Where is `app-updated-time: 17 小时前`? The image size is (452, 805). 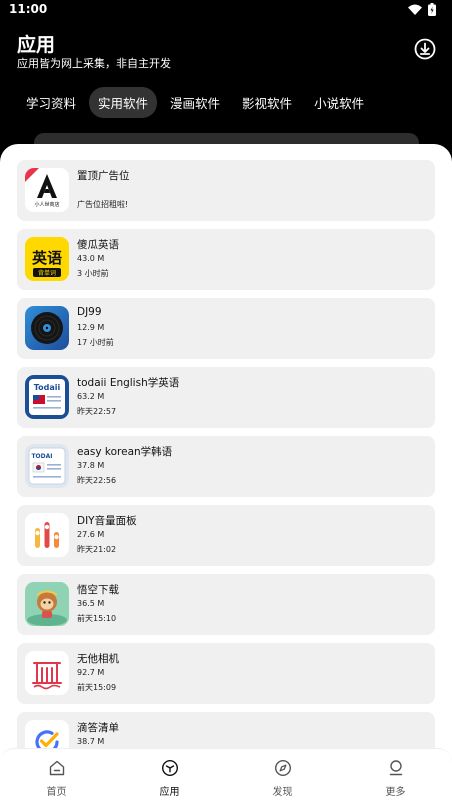 app-updated-time: 17 小时前 is located at coordinates (95, 342).